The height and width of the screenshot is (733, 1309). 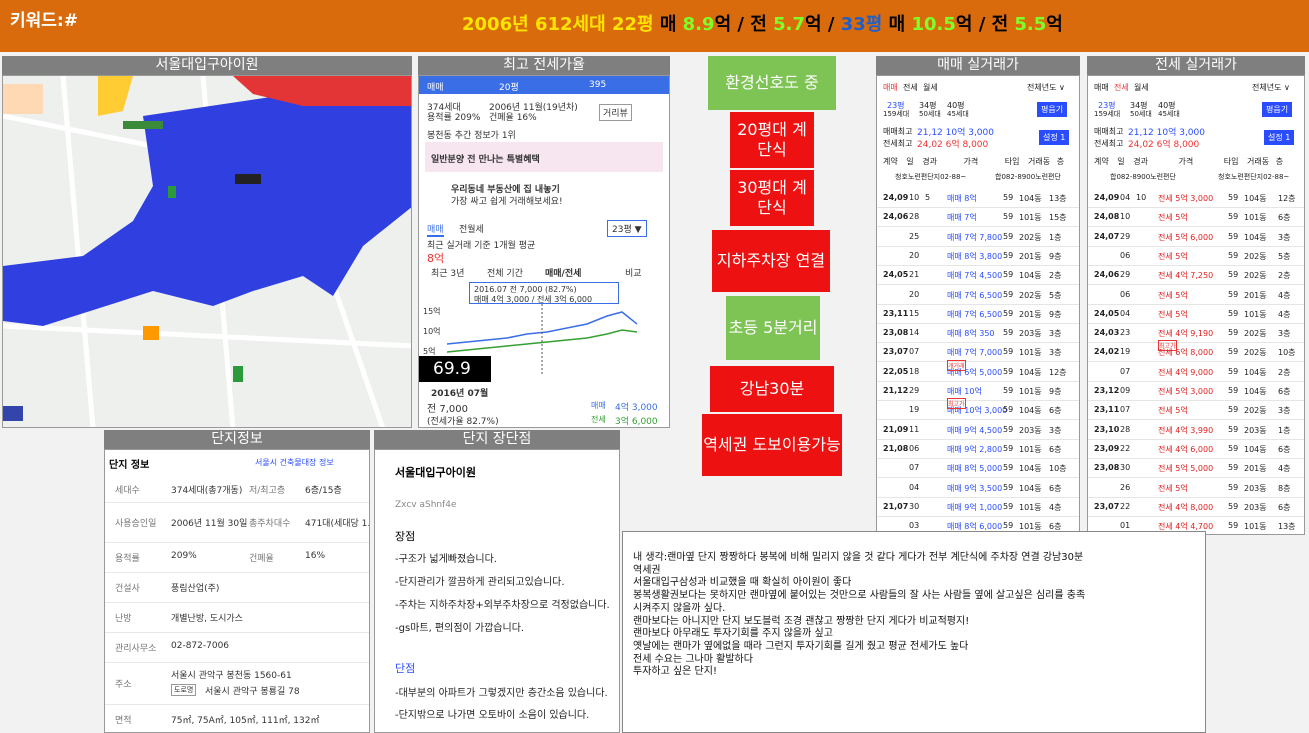 I want to click on range-tab: 매매/전세, so click(x=563, y=272).